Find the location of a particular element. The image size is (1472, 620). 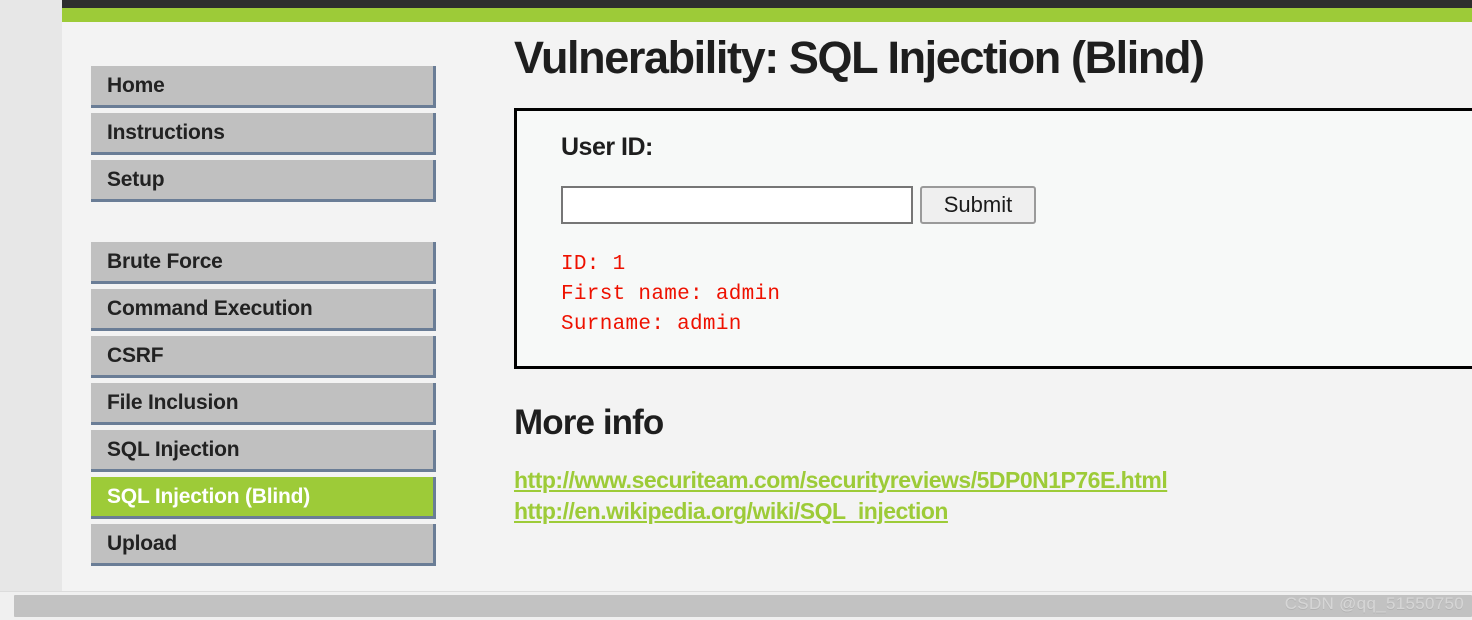

user-id-label: User ID: is located at coordinates (607, 147).